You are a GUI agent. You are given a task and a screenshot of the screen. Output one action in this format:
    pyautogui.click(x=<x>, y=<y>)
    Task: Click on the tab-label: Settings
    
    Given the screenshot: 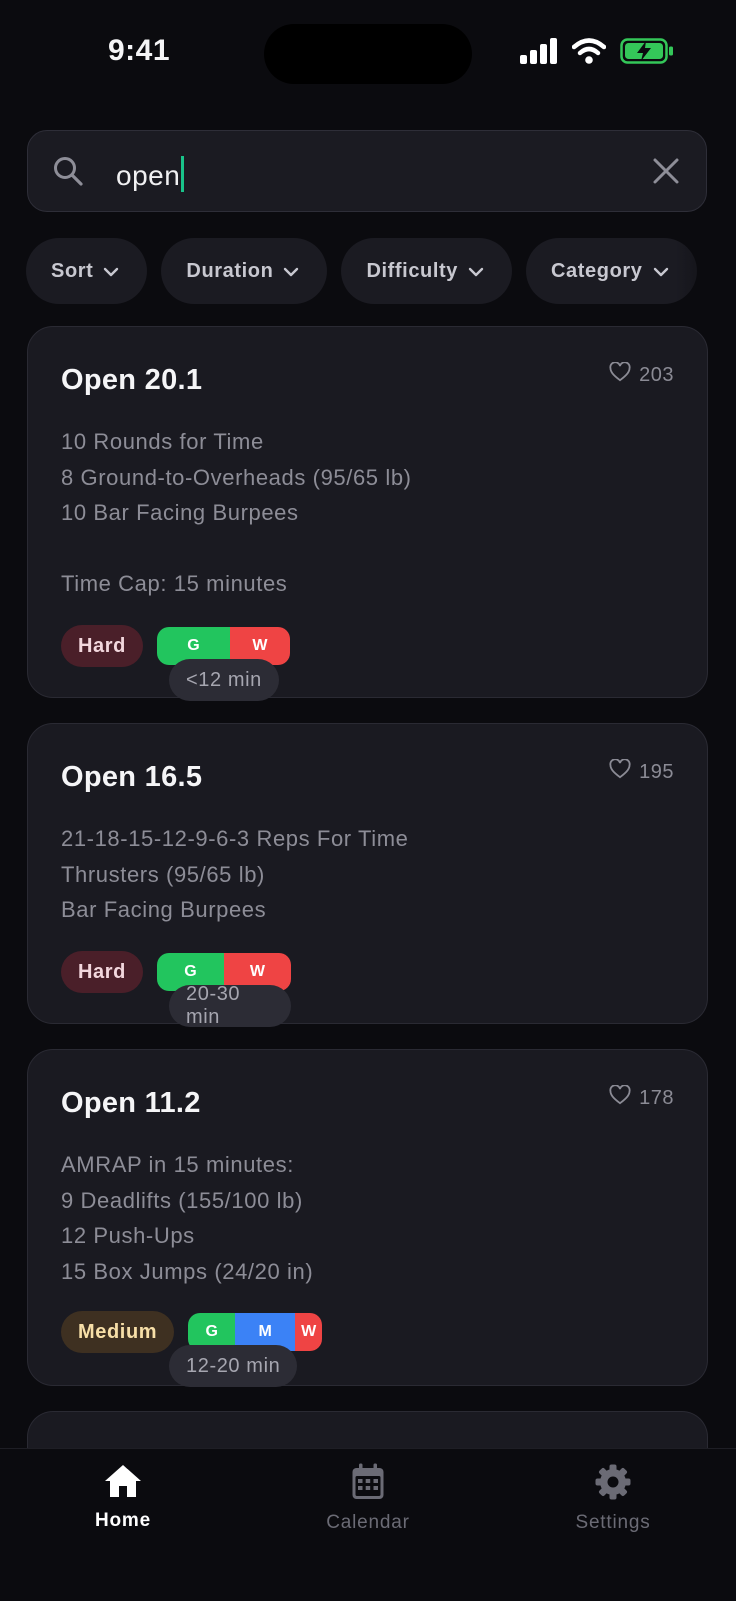 What is the action you would take?
    pyautogui.click(x=613, y=1522)
    